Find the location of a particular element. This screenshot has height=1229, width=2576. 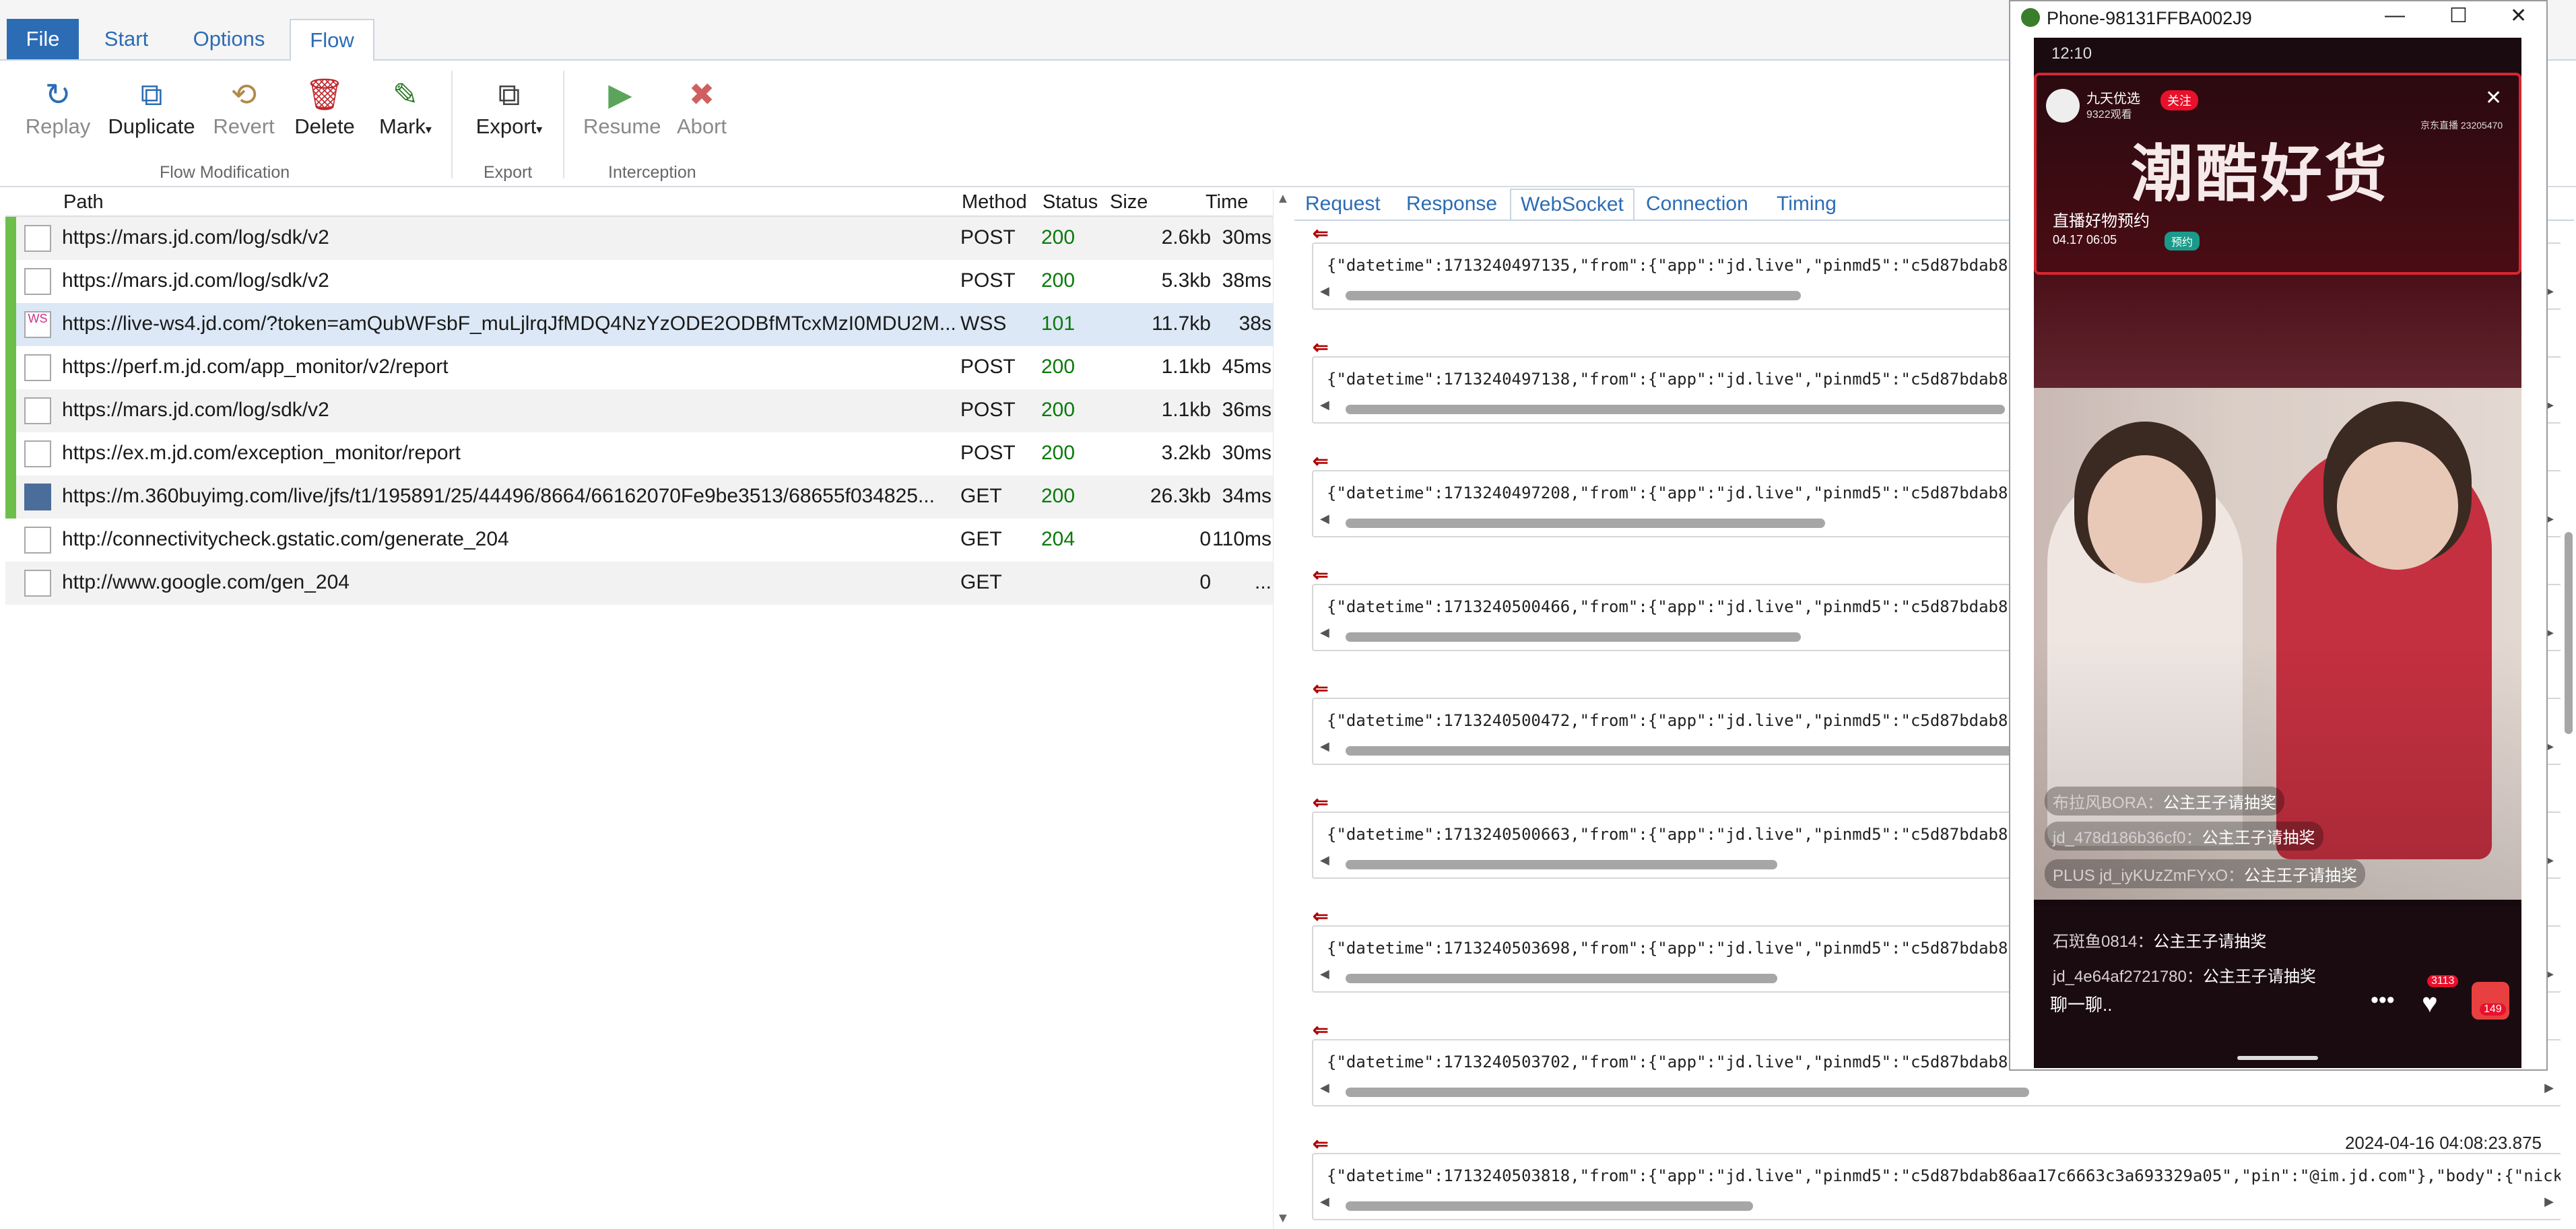

scroll-up-icon: ▲ is located at coordinates (1283, 199).